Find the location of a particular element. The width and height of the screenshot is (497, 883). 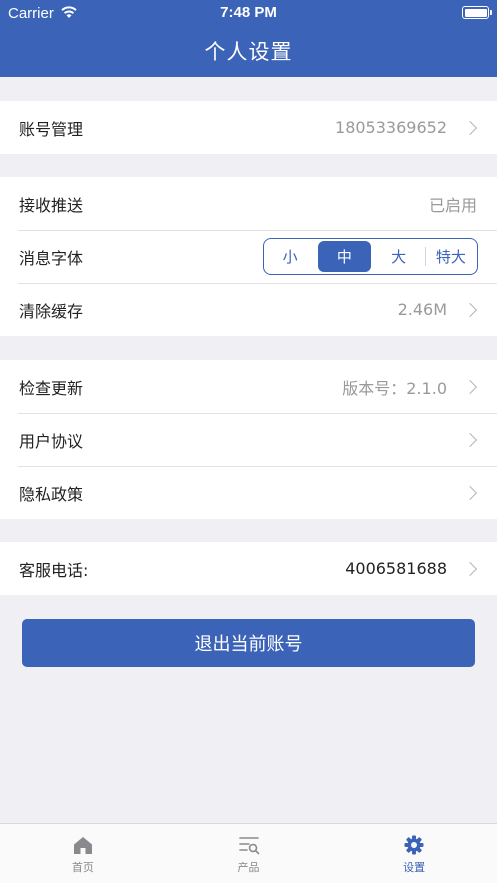

push-notification-row: 接收推送 已启用 is located at coordinates (248, 203).